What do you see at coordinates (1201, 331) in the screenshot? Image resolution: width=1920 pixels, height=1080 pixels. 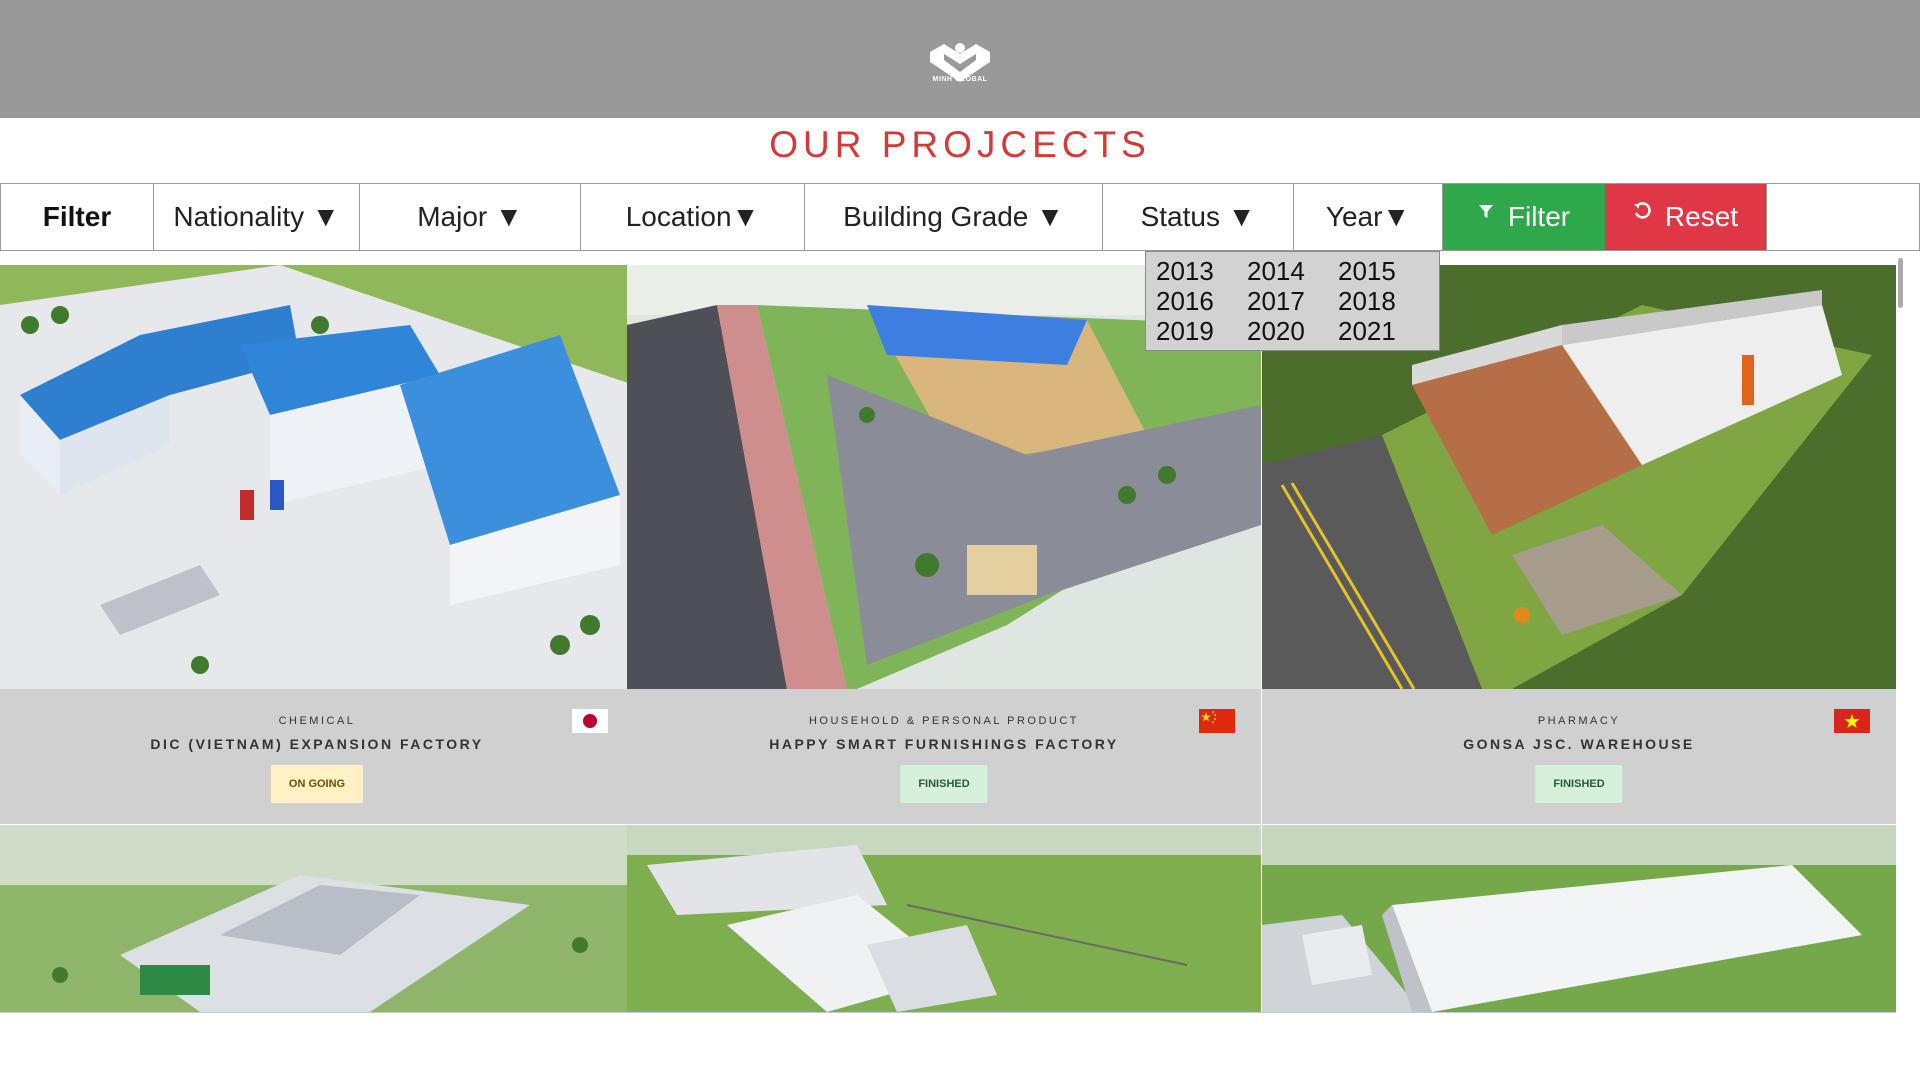 I see `year-option-2019: 2019` at bounding box center [1201, 331].